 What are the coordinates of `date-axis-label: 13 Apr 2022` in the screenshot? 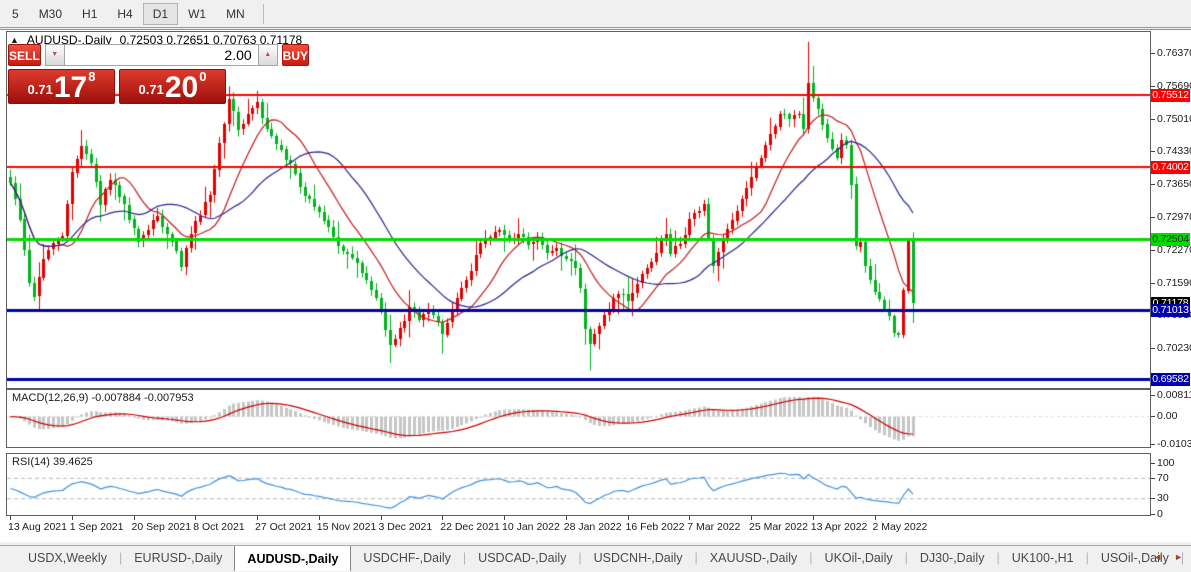 It's located at (839, 527).